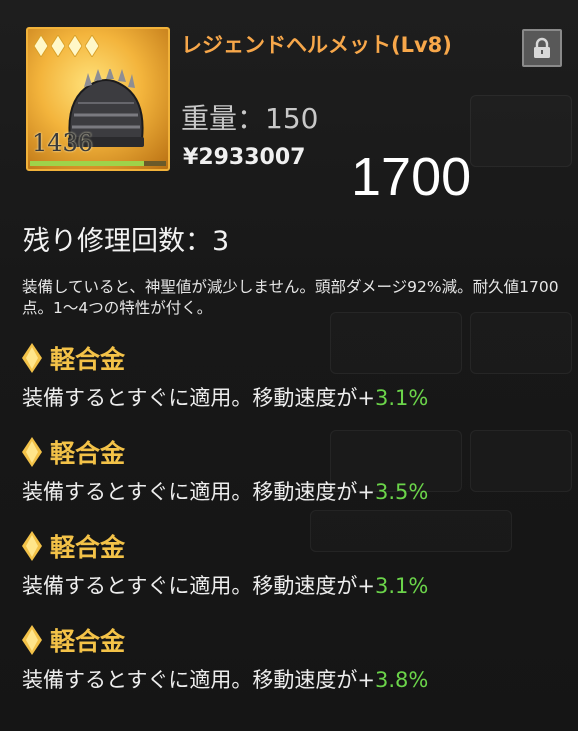 This screenshot has width=578, height=731. I want to click on durability-bar, so click(98, 163).